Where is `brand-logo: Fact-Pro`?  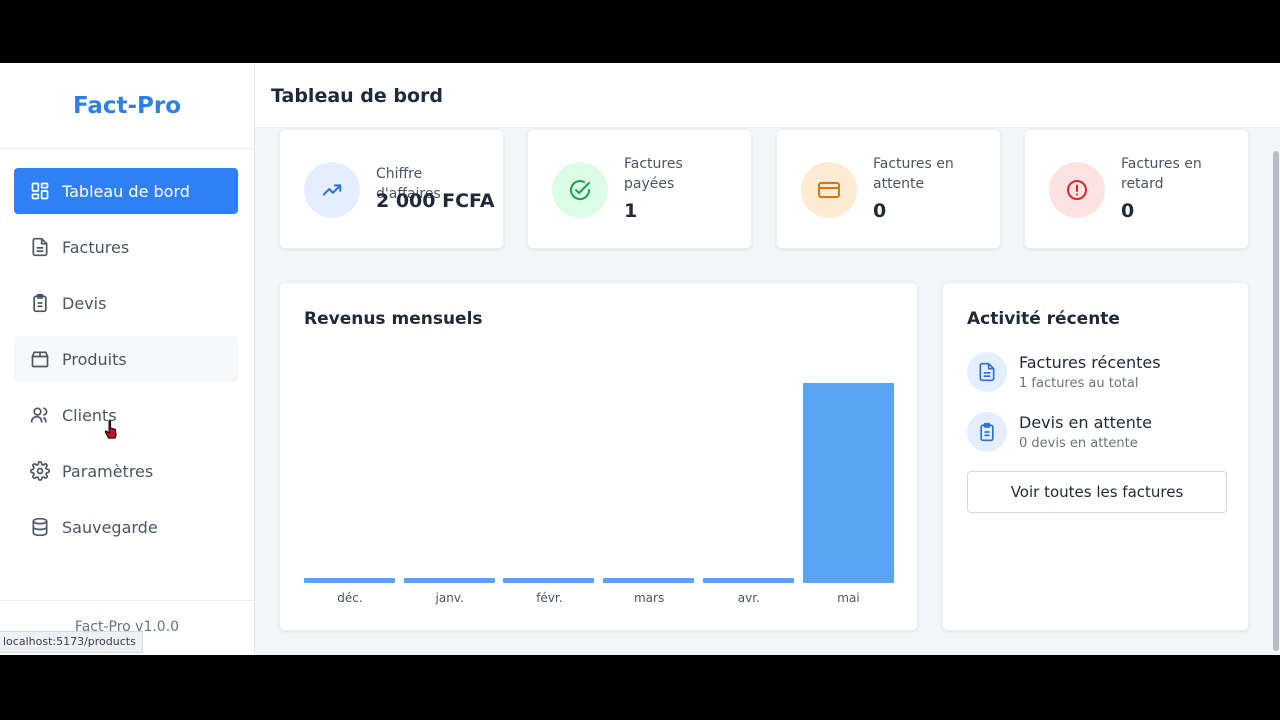
brand-logo: Fact-Pro is located at coordinates (127, 106).